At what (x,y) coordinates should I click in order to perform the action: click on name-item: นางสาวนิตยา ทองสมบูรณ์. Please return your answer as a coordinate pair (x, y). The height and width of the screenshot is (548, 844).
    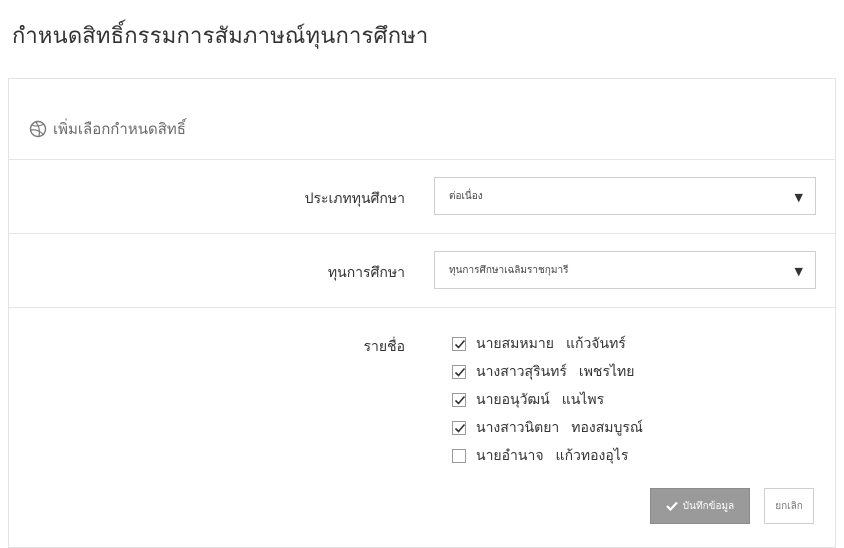
    Looking at the image, I should click on (547, 428).